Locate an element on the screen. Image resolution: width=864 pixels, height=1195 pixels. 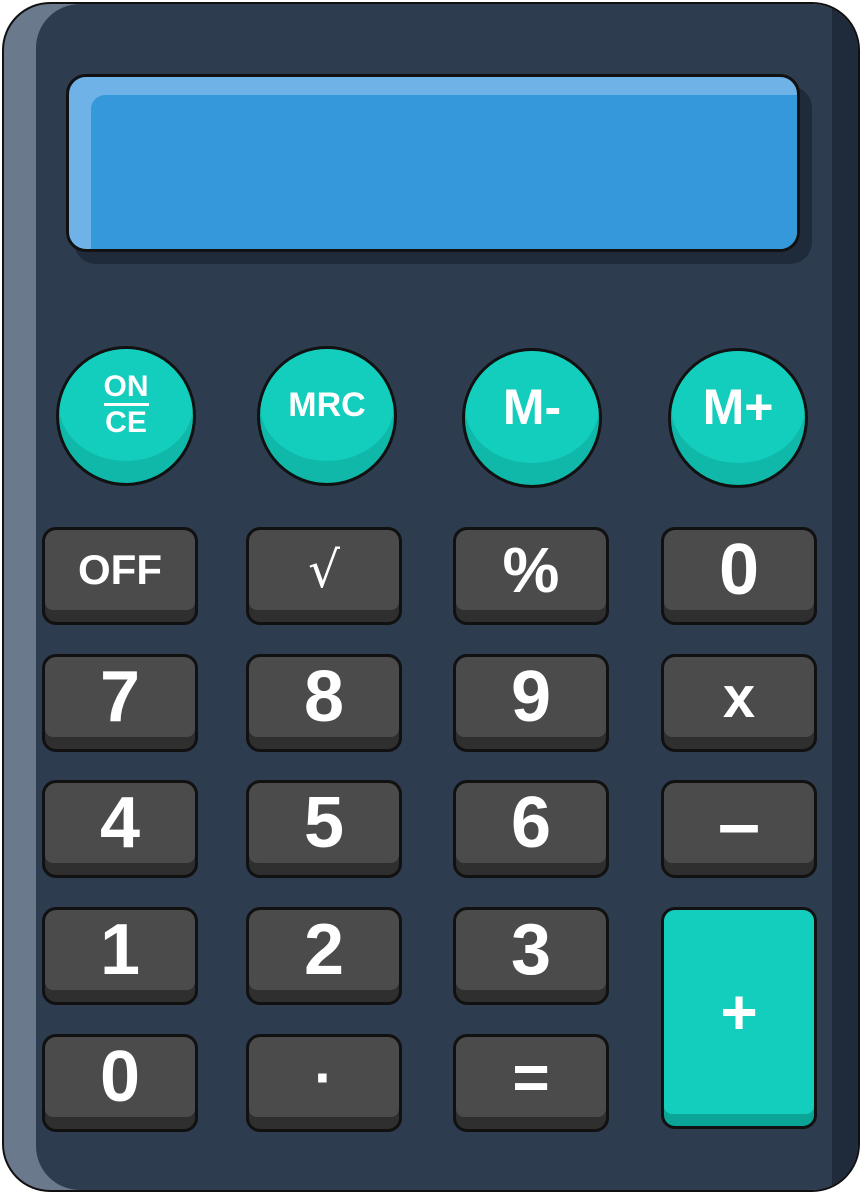
two-key: 2 is located at coordinates (324, 956).